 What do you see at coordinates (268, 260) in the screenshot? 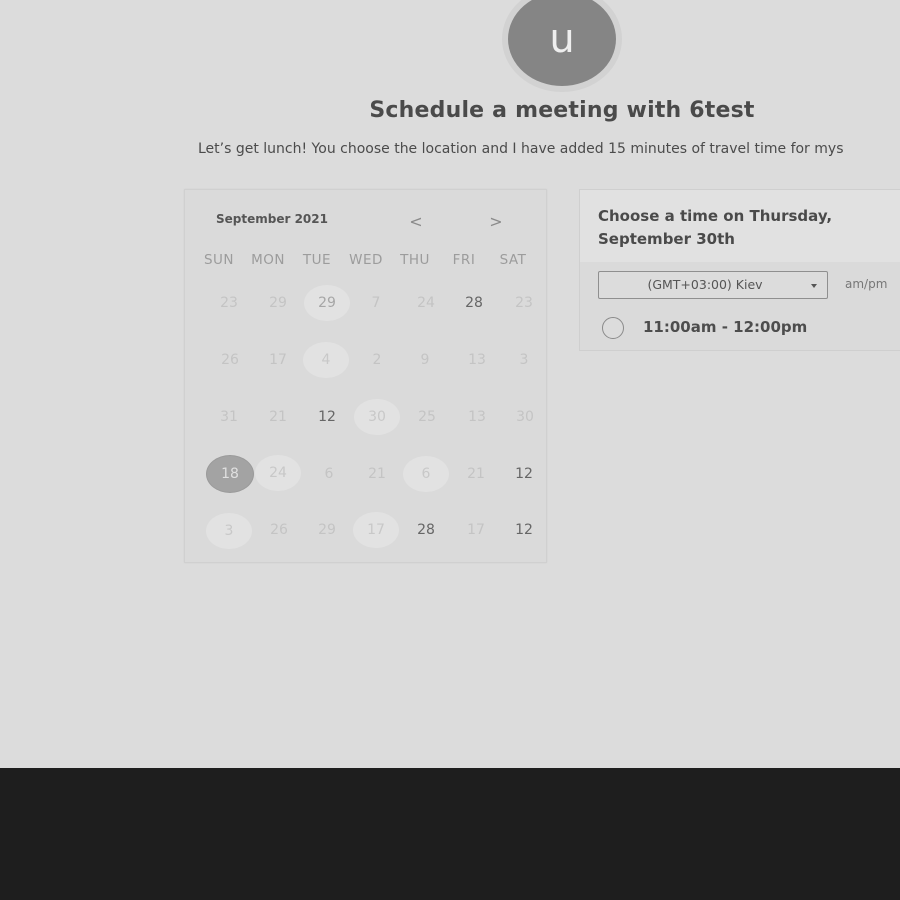
I see `weekday-mon: MON` at bounding box center [268, 260].